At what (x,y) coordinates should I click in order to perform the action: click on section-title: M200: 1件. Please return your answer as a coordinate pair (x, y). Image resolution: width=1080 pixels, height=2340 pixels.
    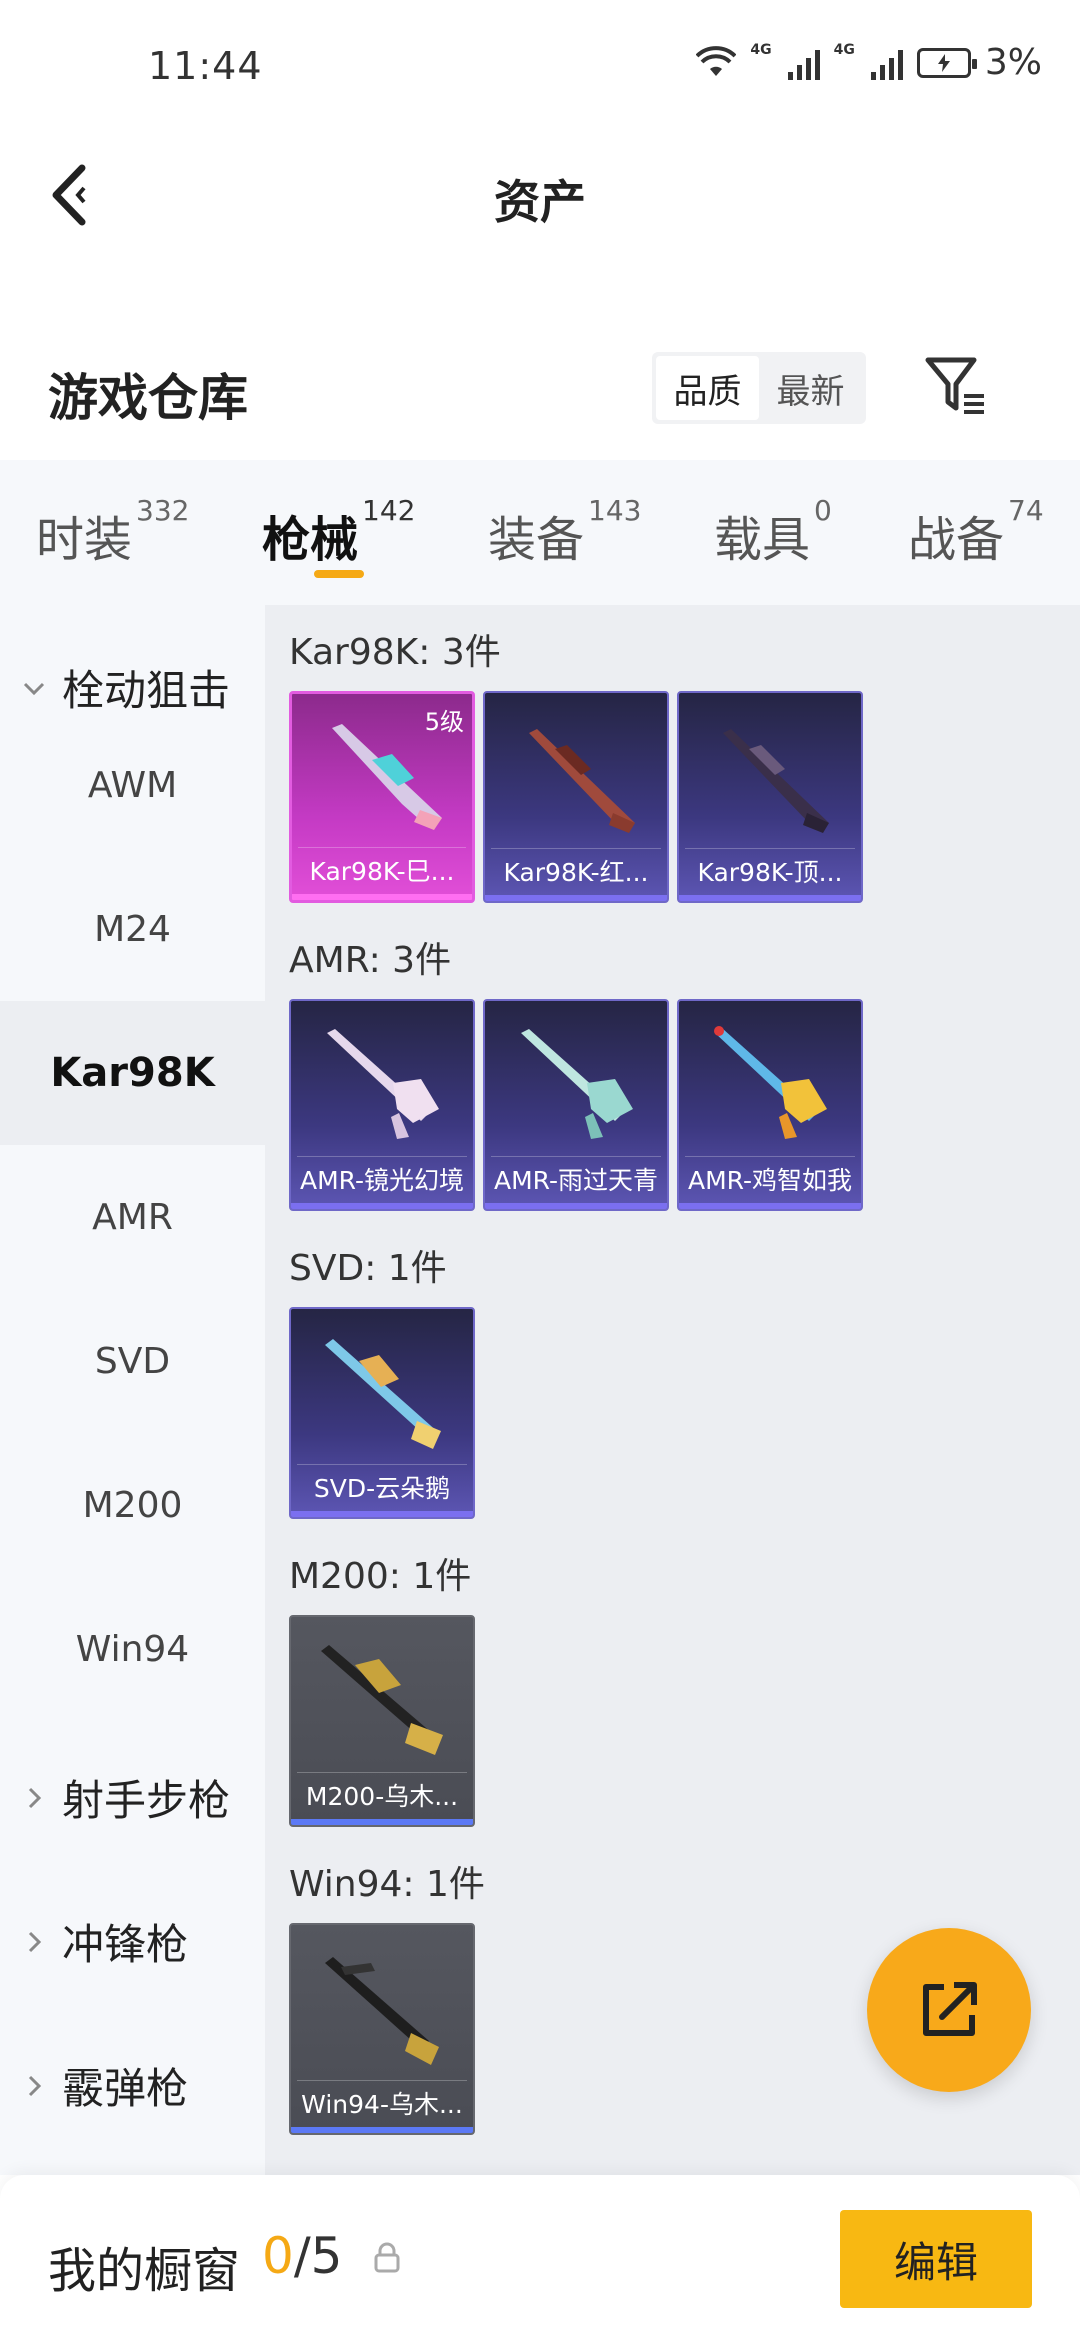
    Looking at the image, I should click on (380, 1576).